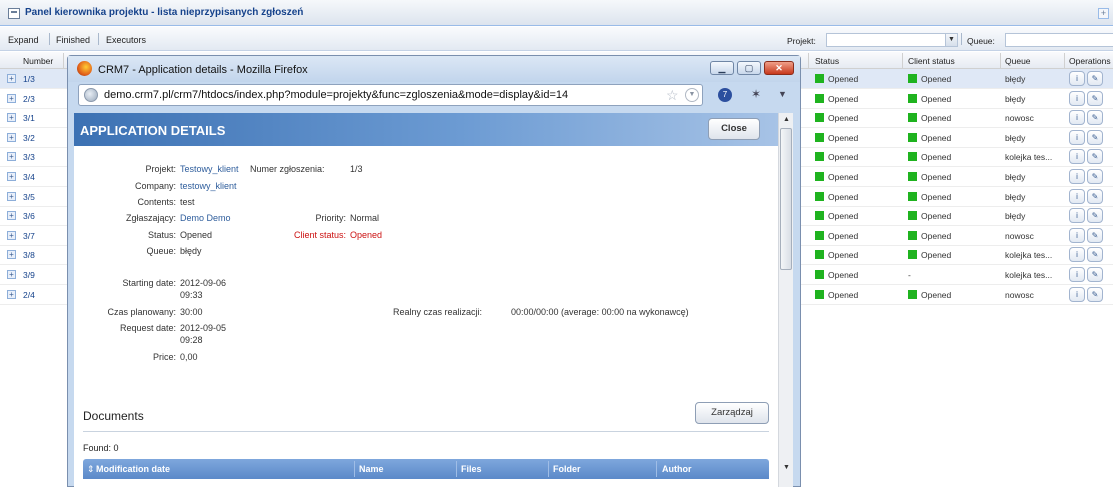 The height and width of the screenshot is (487, 1113). I want to click on row-number: 3/4, so click(29, 177).